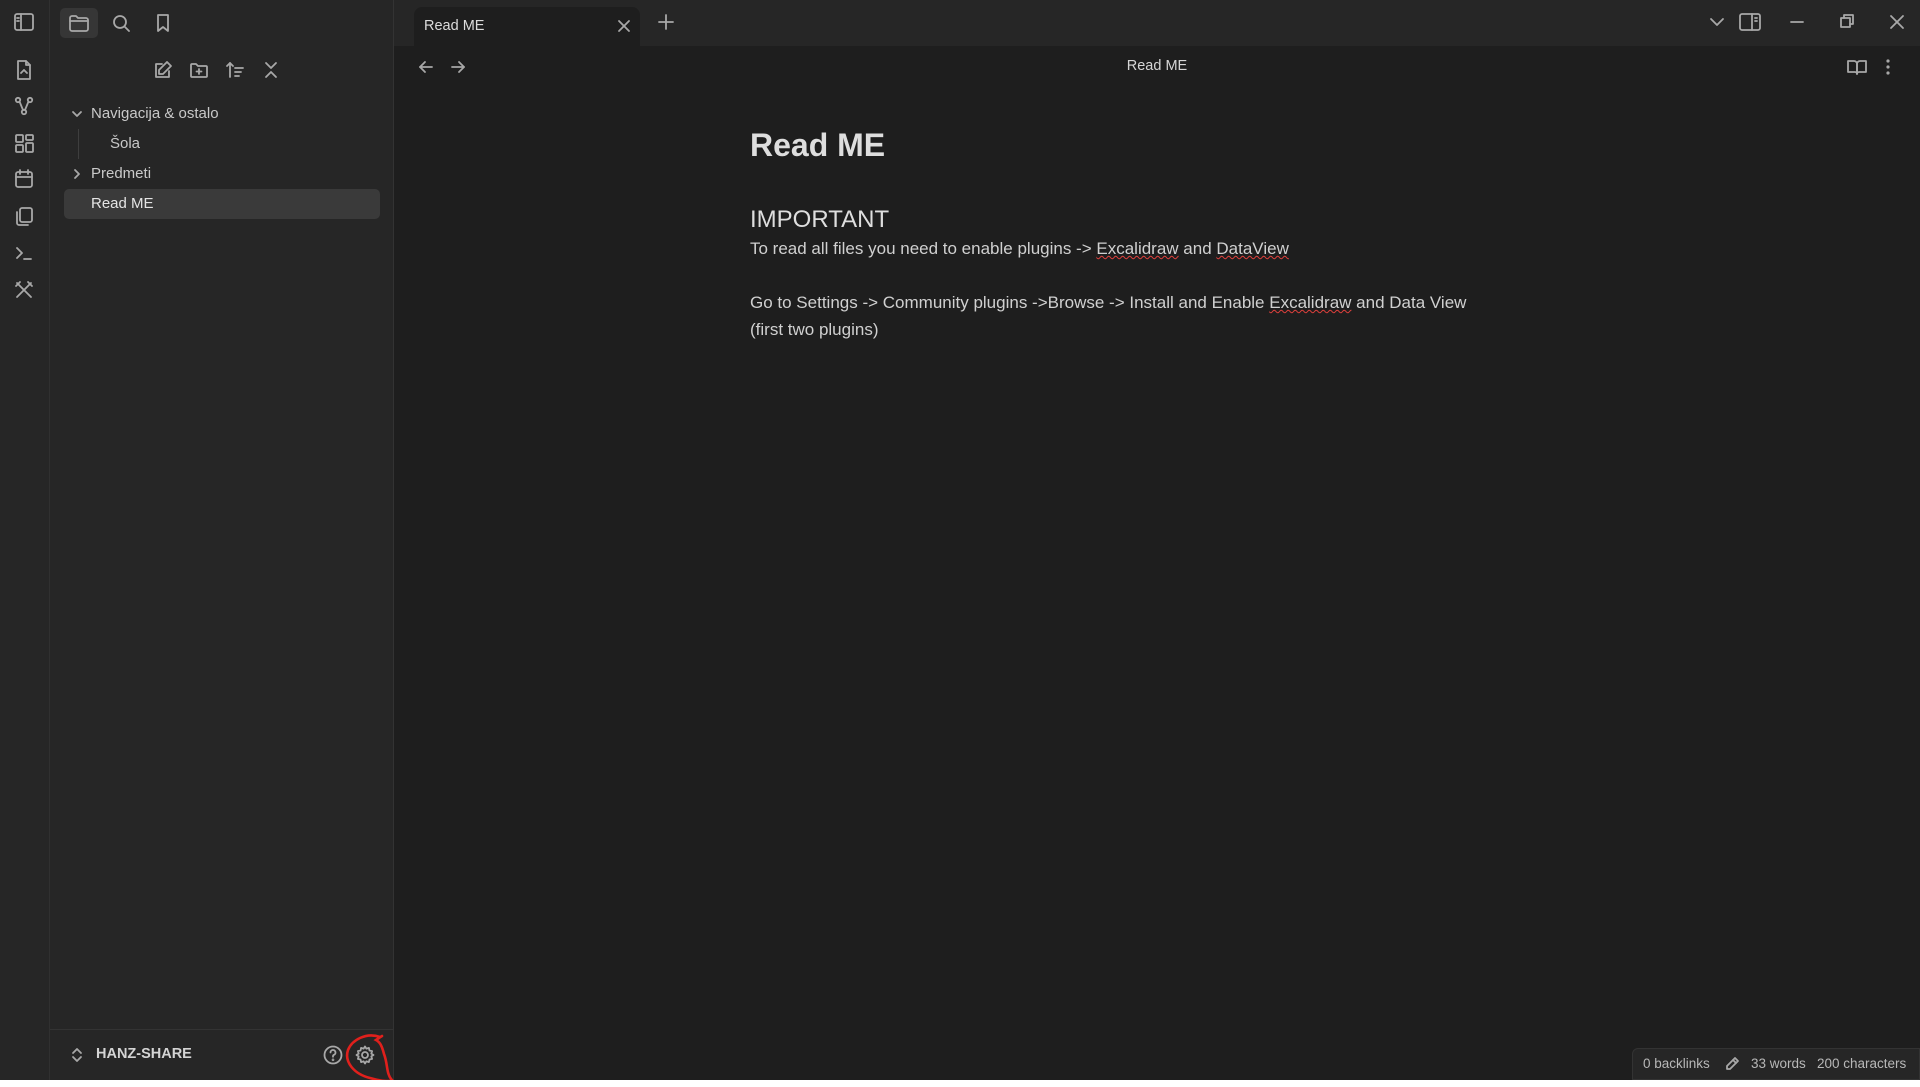 Image resolution: width=1920 pixels, height=1087 pixels. I want to click on settings-gear-icon, so click(365, 1055).